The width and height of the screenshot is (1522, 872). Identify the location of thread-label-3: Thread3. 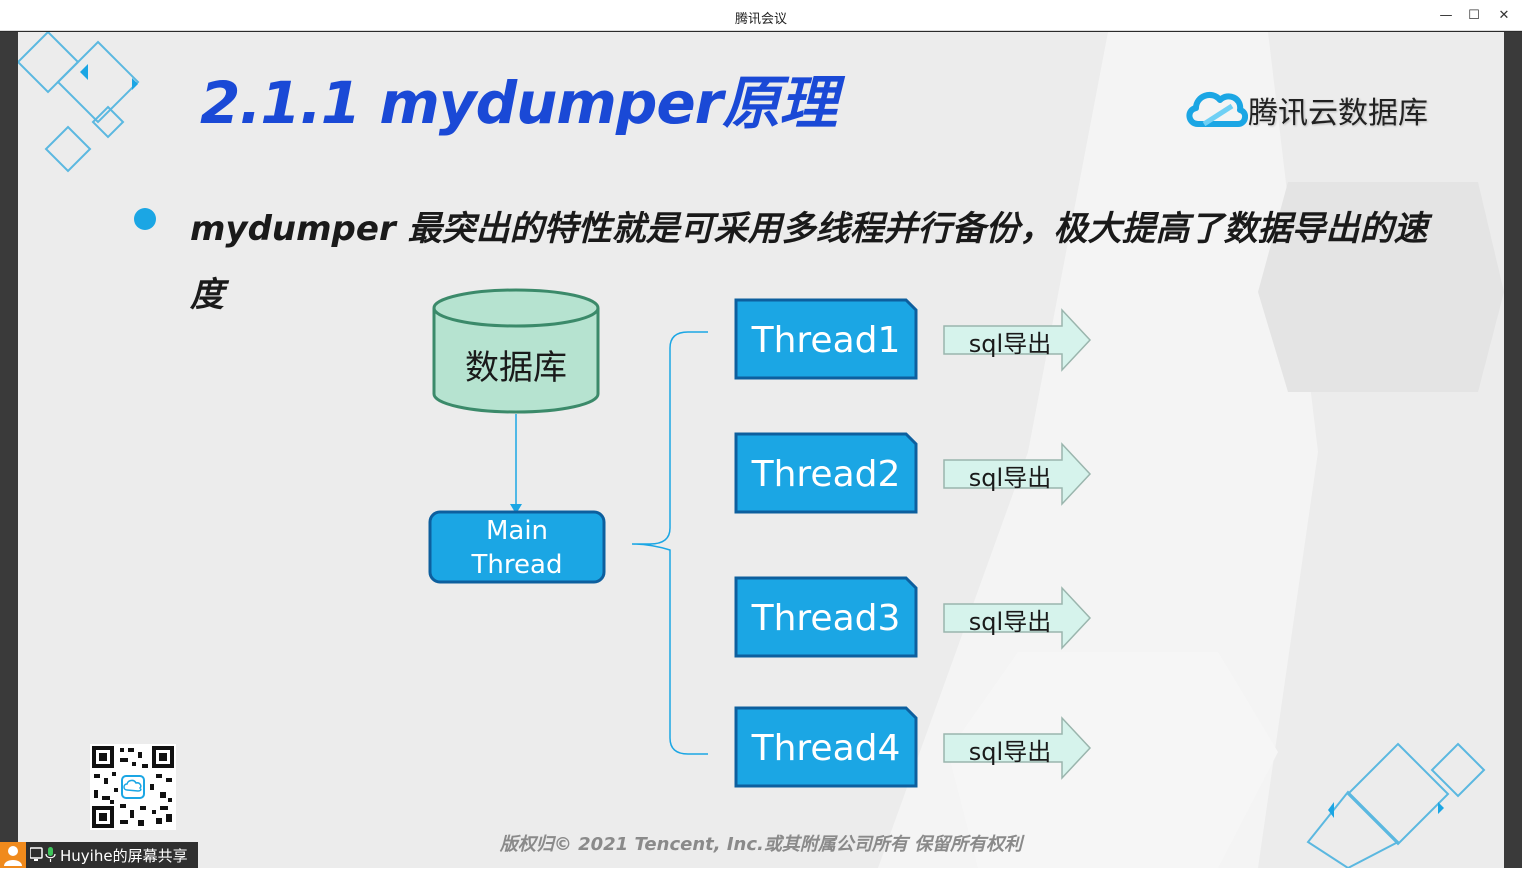
(826, 618).